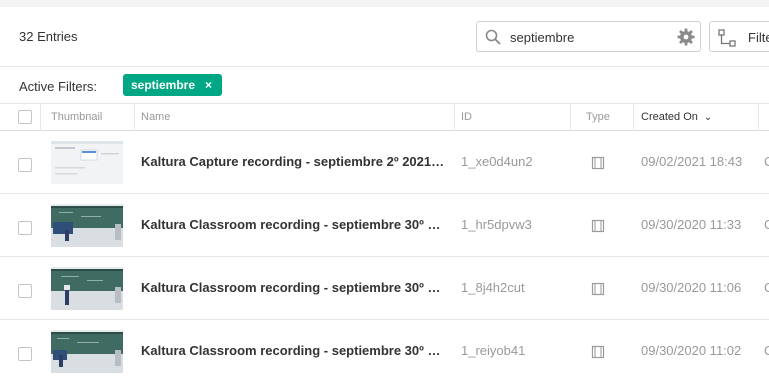 The height and width of the screenshot is (379, 769). Describe the element at coordinates (497, 161) in the screenshot. I see `entry-id: 1_xe0d4un2` at that location.